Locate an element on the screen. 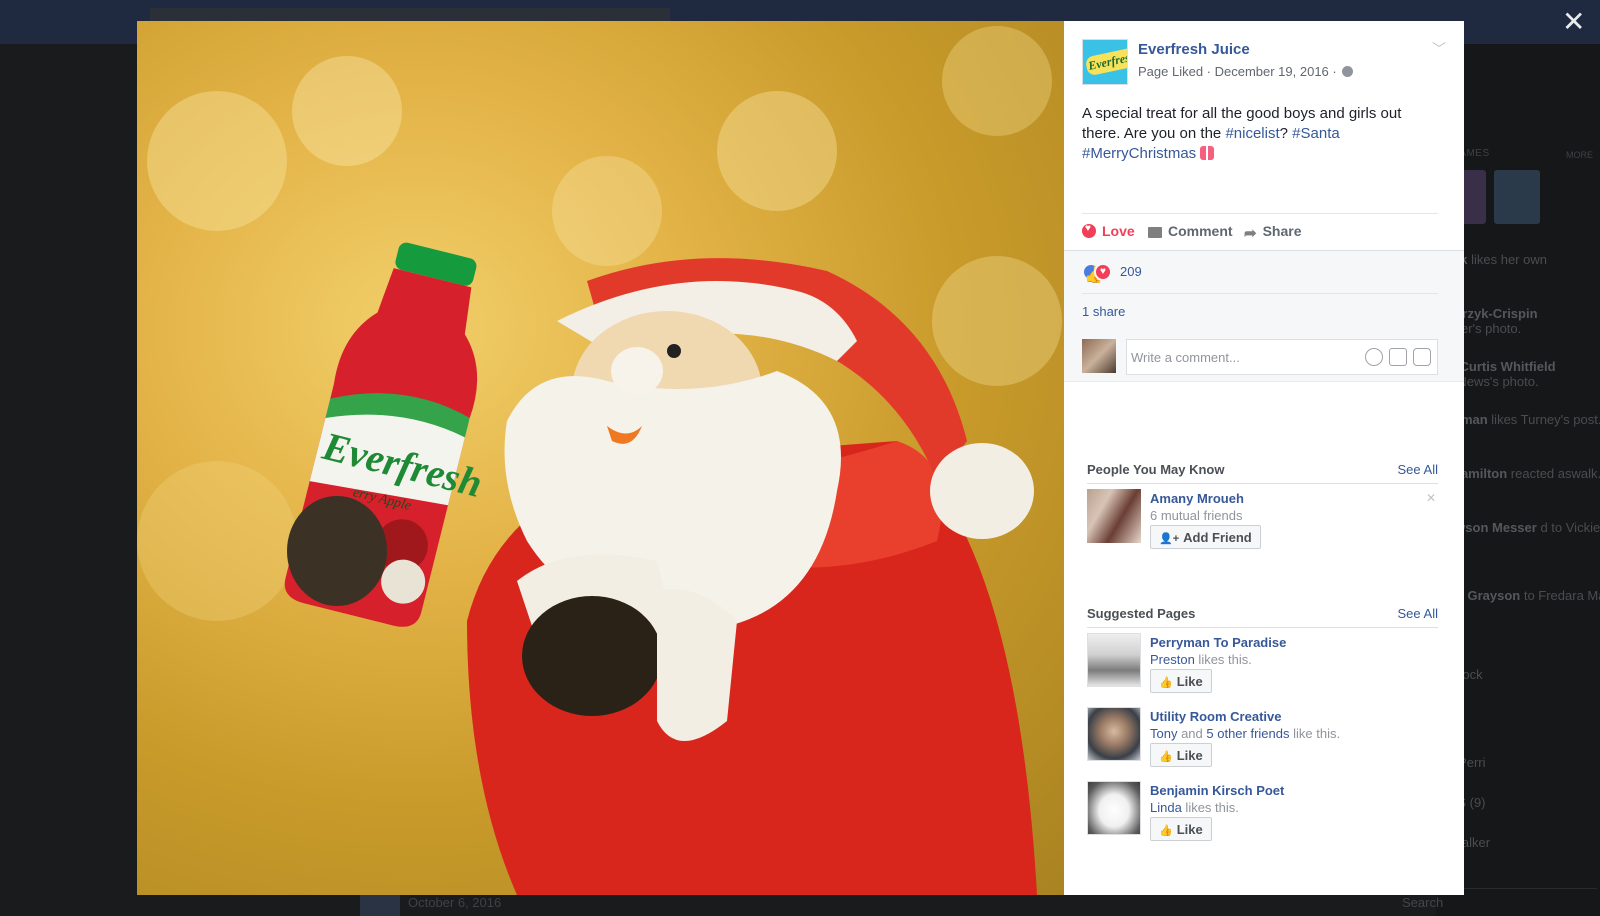 The width and height of the screenshot is (1600, 916). pymk-title: People You May Know is located at coordinates (1156, 469).